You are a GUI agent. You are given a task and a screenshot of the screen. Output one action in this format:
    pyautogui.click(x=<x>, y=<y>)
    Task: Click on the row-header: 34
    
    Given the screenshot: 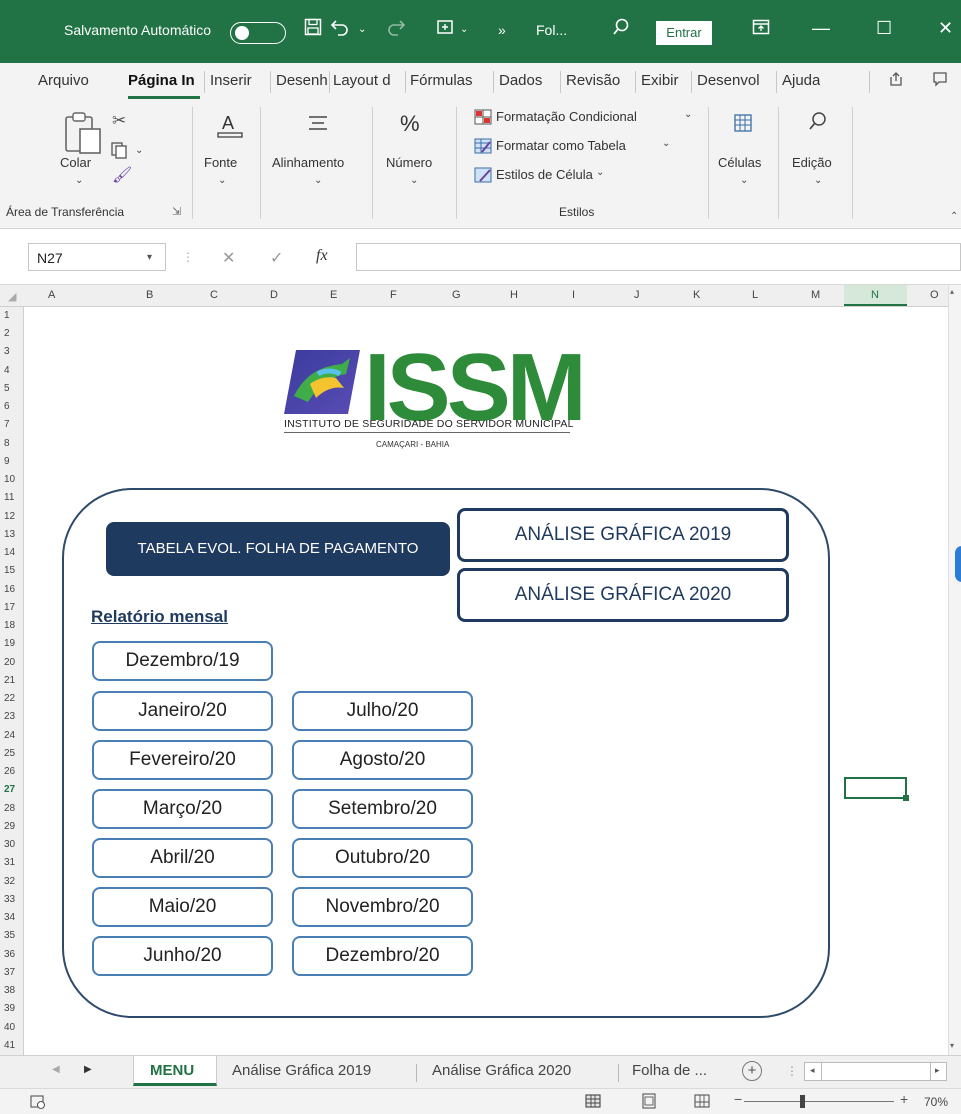 What is the action you would take?
    pyautogui.click(x=9, y=917)
    